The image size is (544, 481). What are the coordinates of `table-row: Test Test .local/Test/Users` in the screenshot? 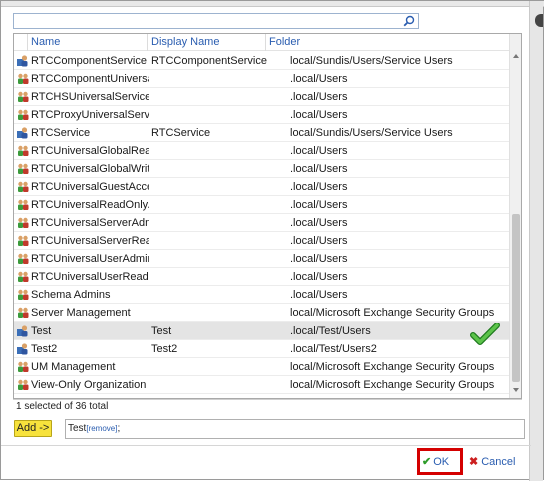 It's located at (261, 333).